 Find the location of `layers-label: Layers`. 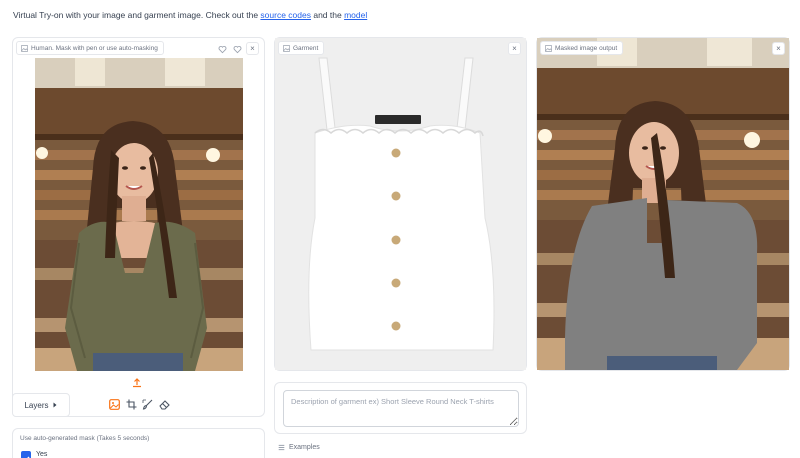

layers-label: Layers is located at coordinates (36, 405).